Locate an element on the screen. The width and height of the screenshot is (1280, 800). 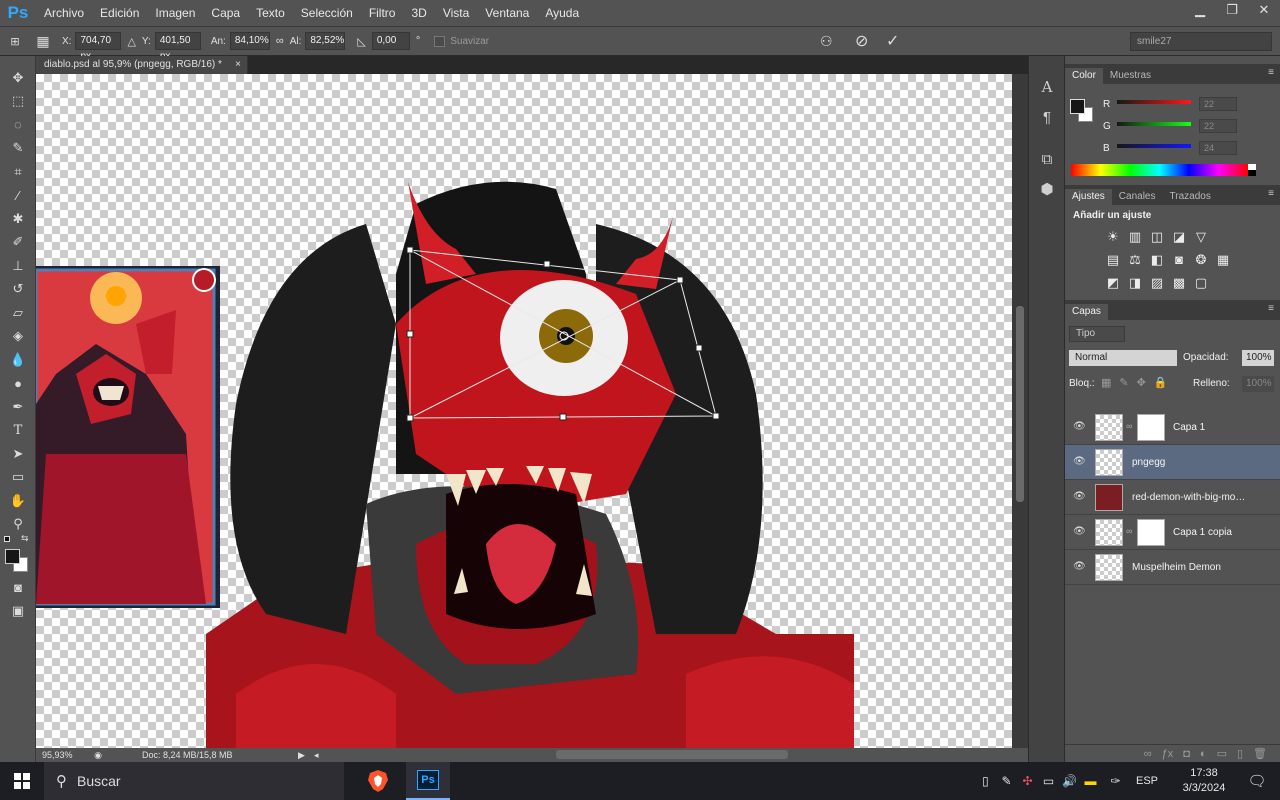
commit-transform-icon: ✓ is located at coordinates (892, 41).